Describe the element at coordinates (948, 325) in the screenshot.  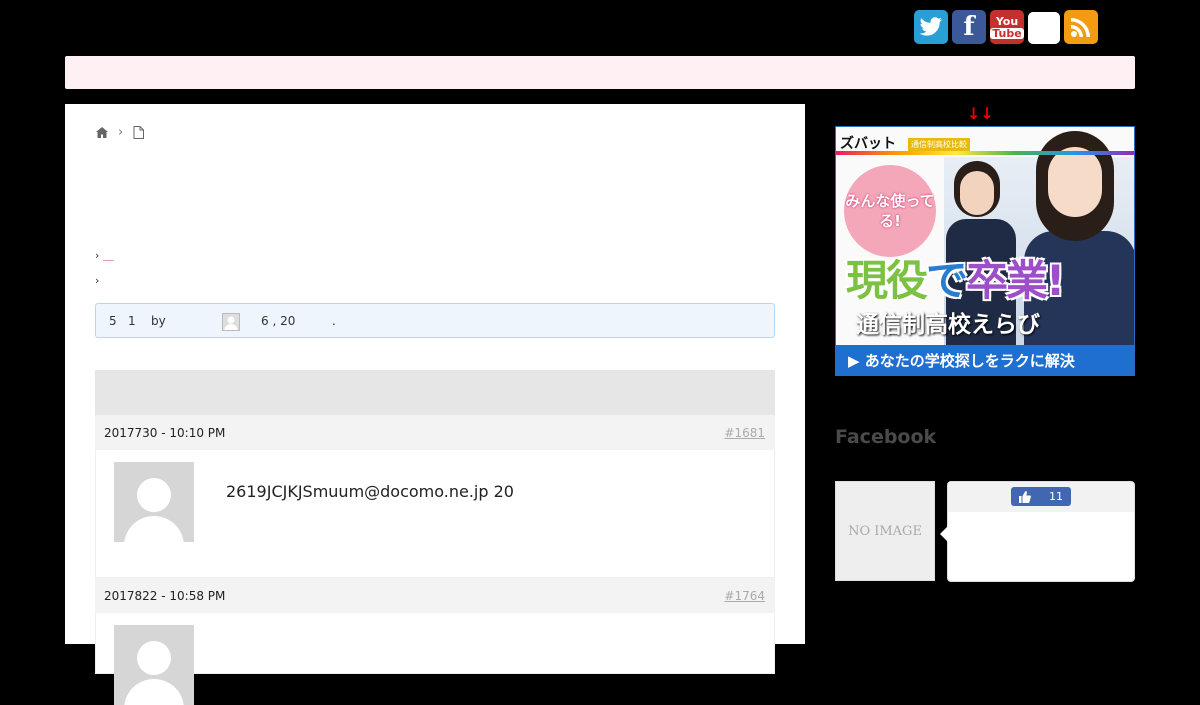
I see `banner-subheadline: 通信制高校えらび` at that location.